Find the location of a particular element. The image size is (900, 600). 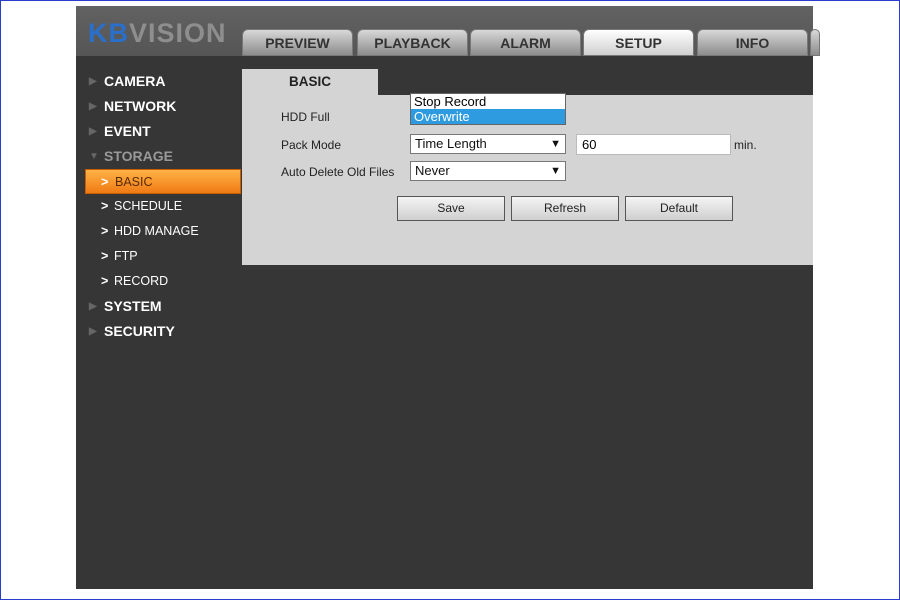

sidebar-item-label: SCHEDULE is located at coordinates (148, 206).